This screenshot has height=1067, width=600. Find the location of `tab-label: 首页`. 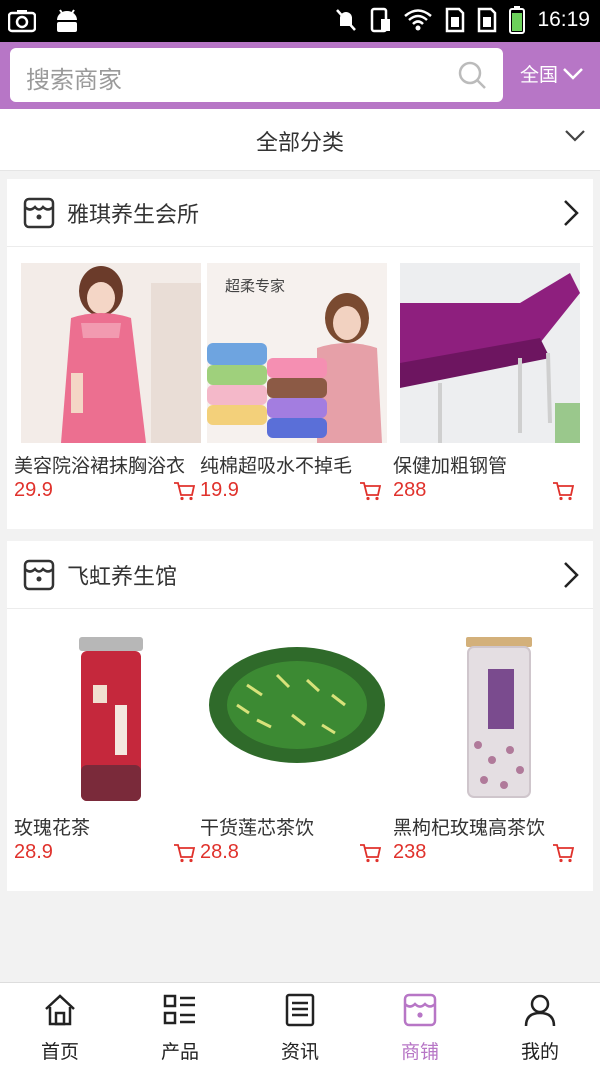

tab-label: 首页 is located at coordinates (59, 1052).